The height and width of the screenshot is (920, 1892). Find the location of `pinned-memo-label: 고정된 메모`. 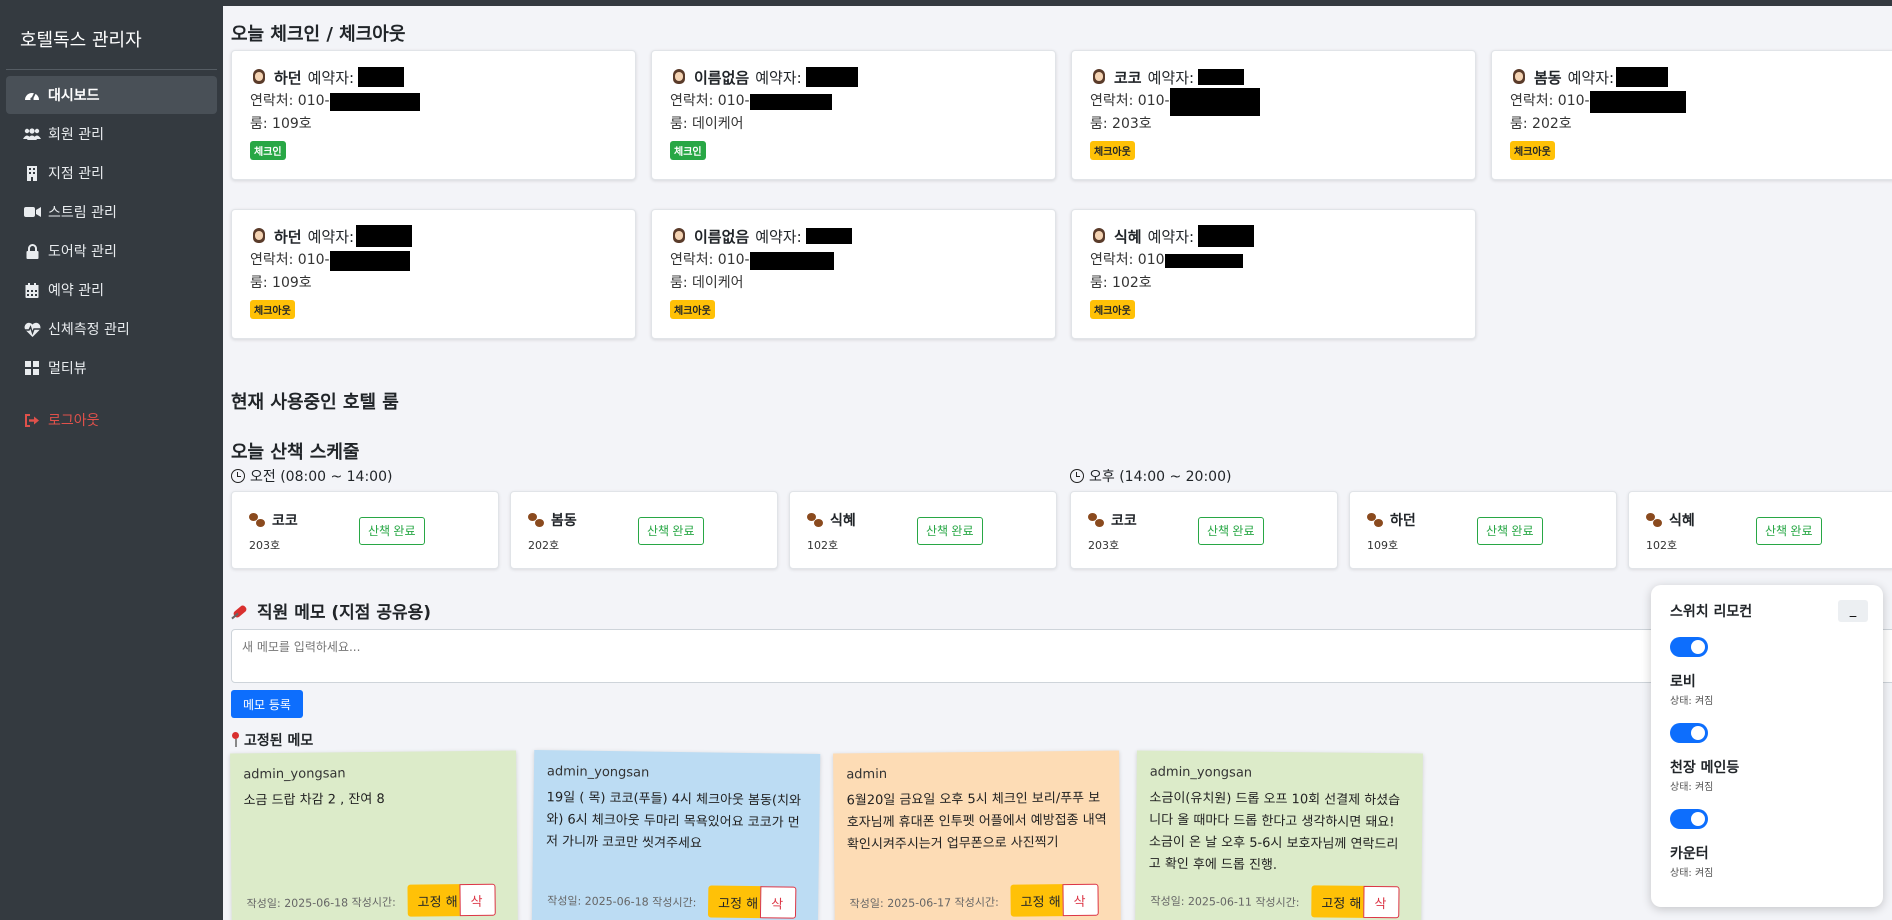

pinned-memo-label: 고정된 메모 is located at coordinates (279, 741).